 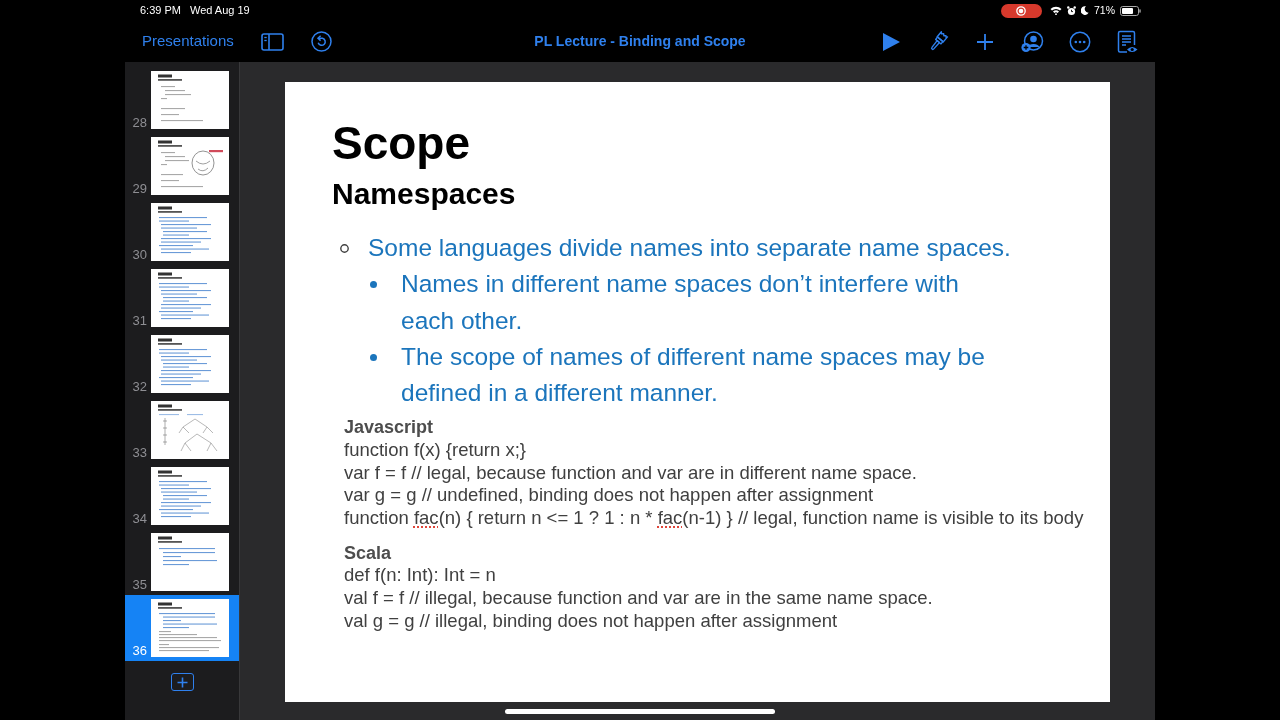 What do you see at coordinates (321, 41) in the screenshot?
I see `undo-icon` at bounding box center [321, 41].